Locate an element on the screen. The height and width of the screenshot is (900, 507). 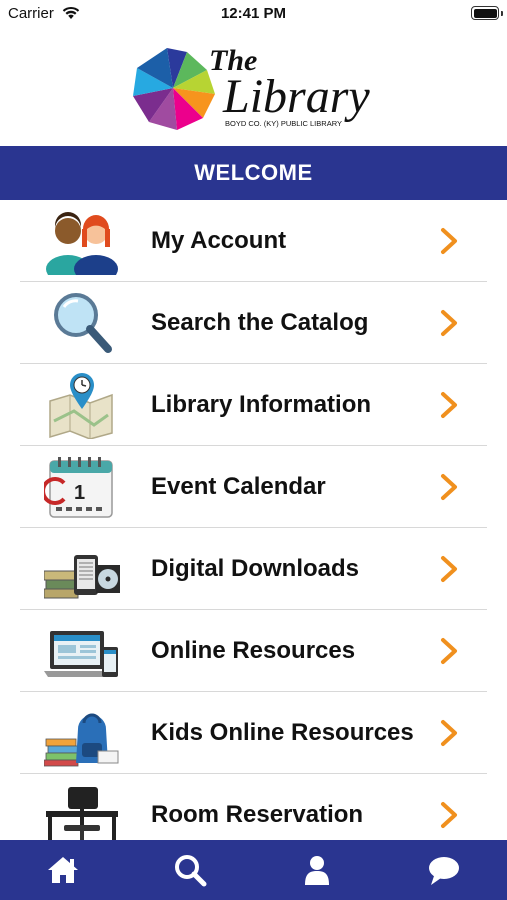
logo-library-text: Library is located at coordinates (296, 96).